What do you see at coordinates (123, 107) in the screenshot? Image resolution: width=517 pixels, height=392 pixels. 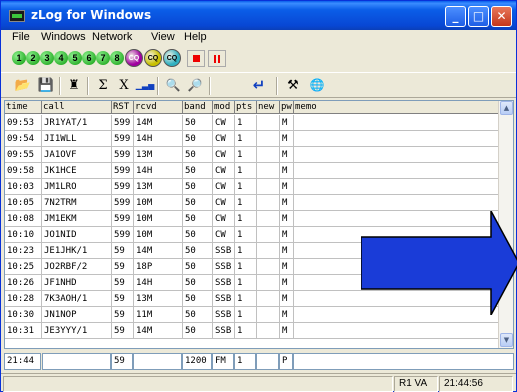 I see `col-header-rst: RST` at bounding box center [123, 107].